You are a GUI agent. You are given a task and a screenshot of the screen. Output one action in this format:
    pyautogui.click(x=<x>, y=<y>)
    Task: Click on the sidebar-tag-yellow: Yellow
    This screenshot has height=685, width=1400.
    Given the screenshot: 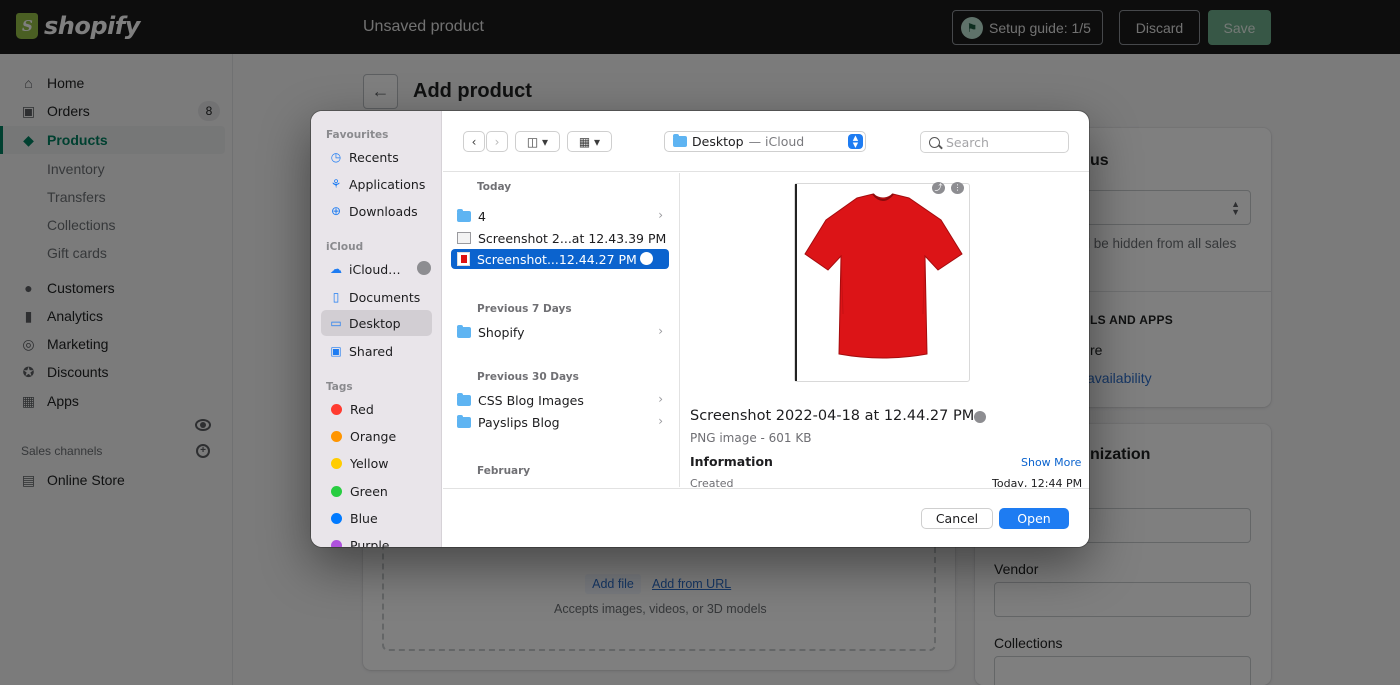 What is the action you would take?
    pyautogui.click(x=376, y=463)
    